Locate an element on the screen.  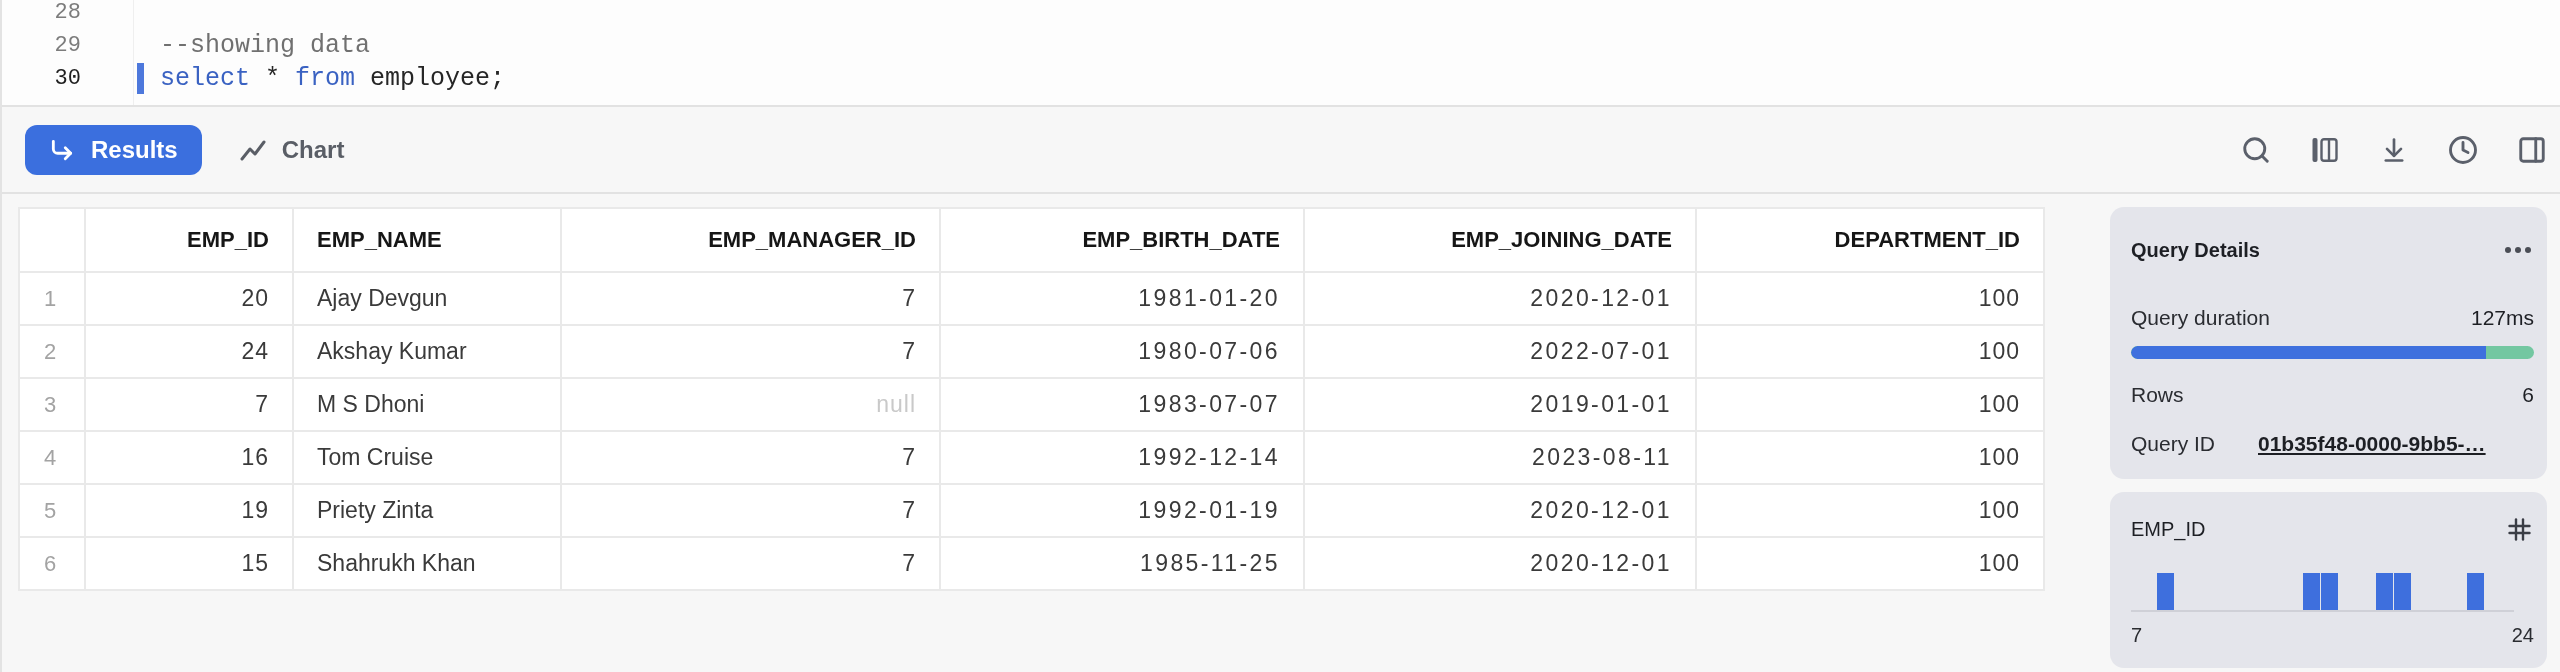
table-cell: Ajay Devgun is located at coordinates (427, 298).